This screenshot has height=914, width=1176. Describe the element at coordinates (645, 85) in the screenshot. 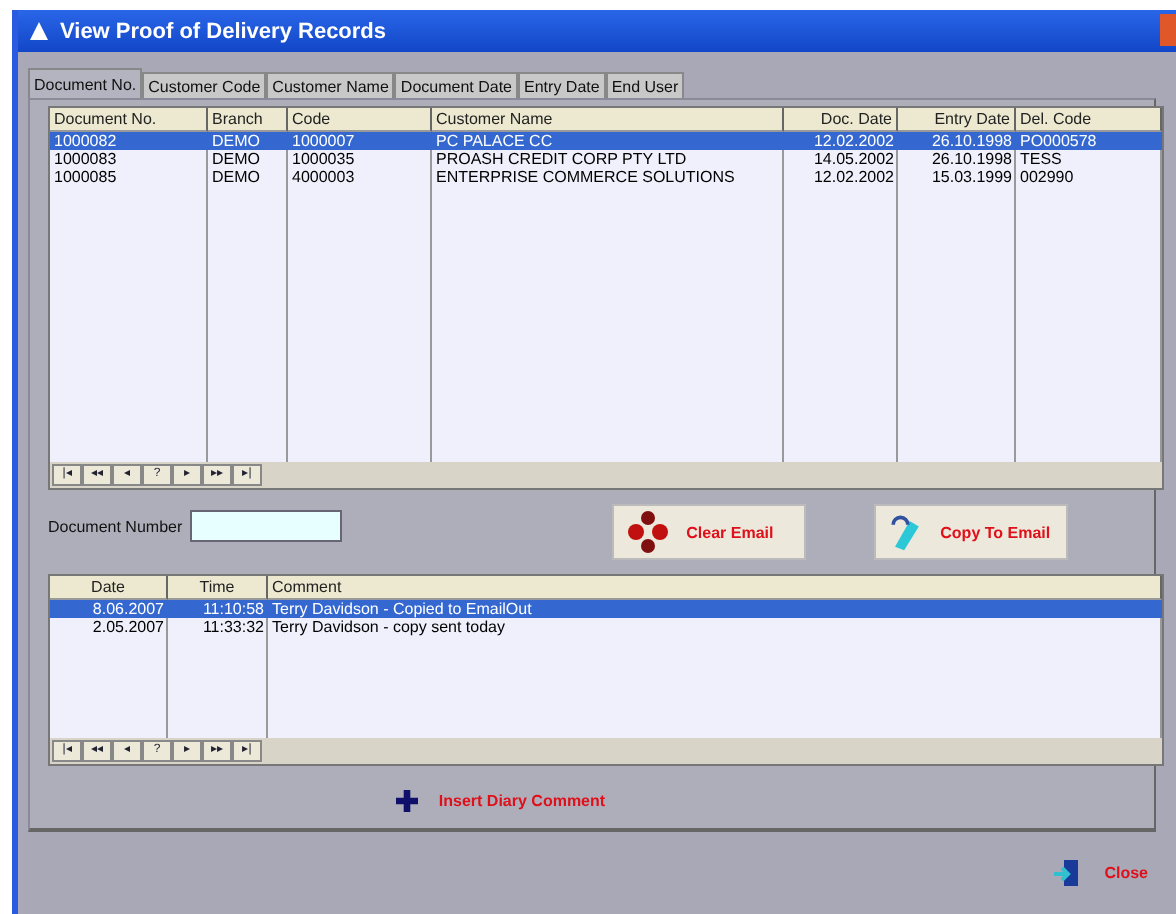

I see `tab: End User` at that location.